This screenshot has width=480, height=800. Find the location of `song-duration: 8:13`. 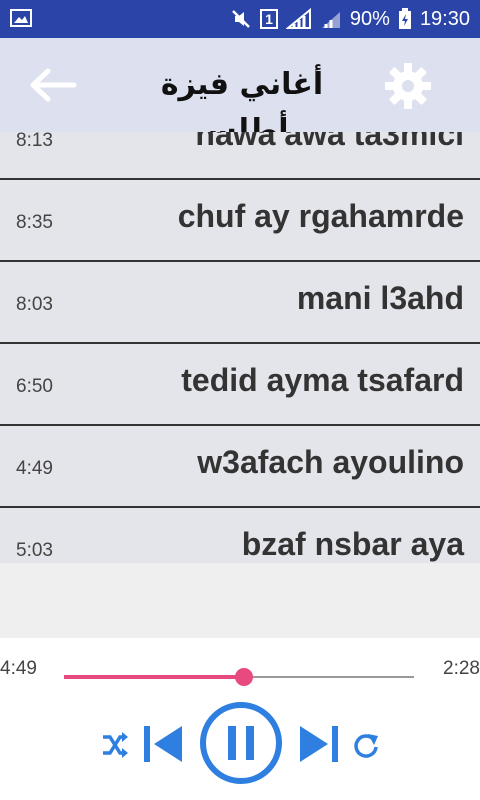

song-duration: 8:13 is located at coordinates (34, 141).